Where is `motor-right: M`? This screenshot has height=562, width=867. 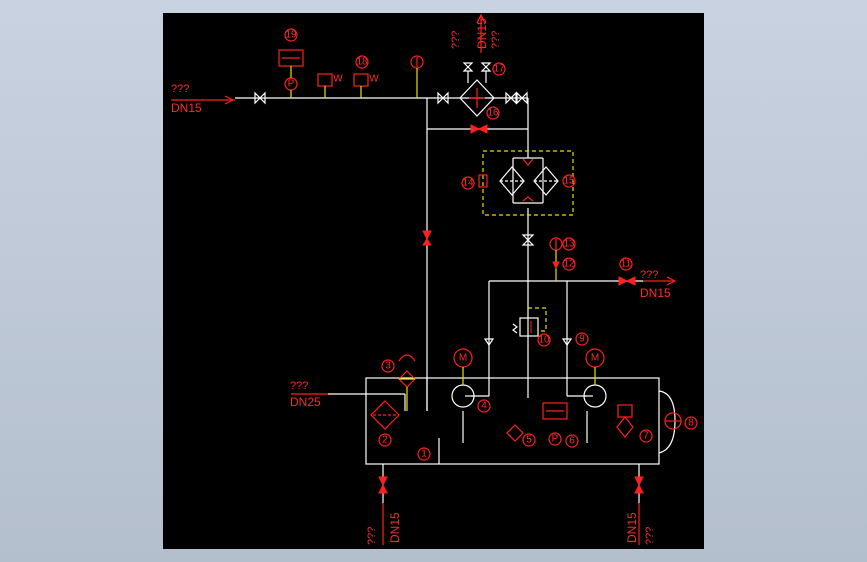 motor-right: M is located at coordinates (595, 366).